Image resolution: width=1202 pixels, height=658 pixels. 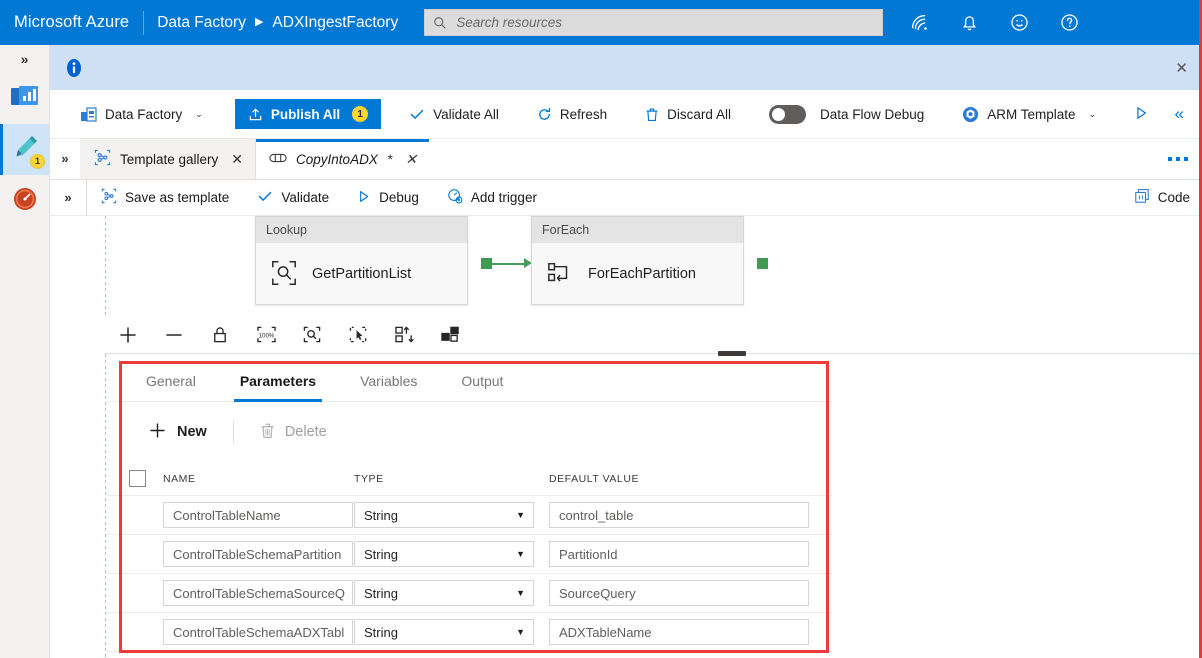 I want to click on data-flow-debug-toggle: Data Flow Debug, so click(x=846, y=114).